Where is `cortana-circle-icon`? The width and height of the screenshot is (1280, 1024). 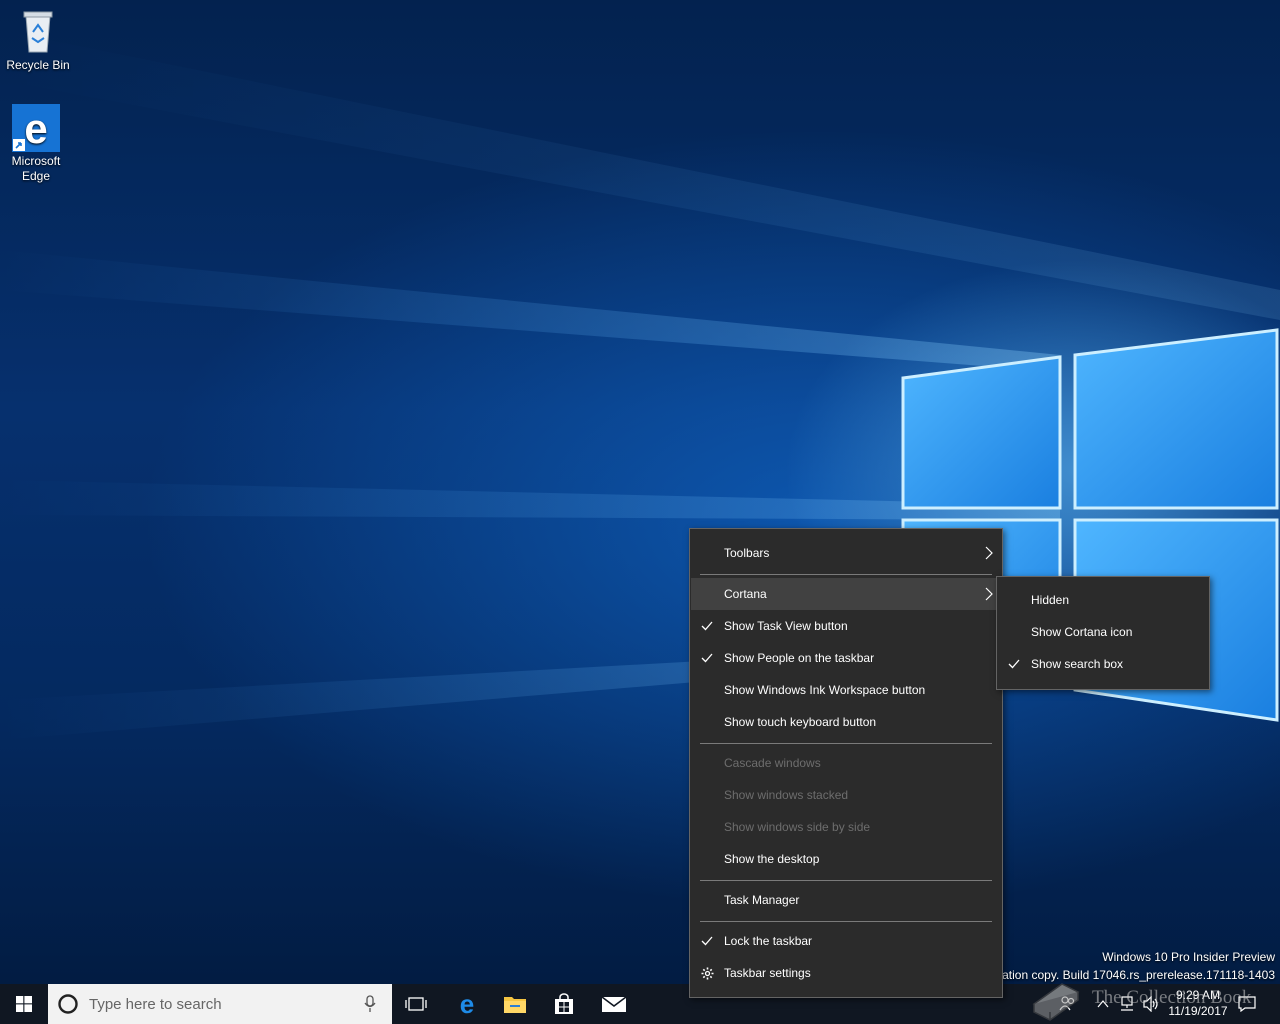
cortana-circle-icon is located at coordinates (68, 1004).